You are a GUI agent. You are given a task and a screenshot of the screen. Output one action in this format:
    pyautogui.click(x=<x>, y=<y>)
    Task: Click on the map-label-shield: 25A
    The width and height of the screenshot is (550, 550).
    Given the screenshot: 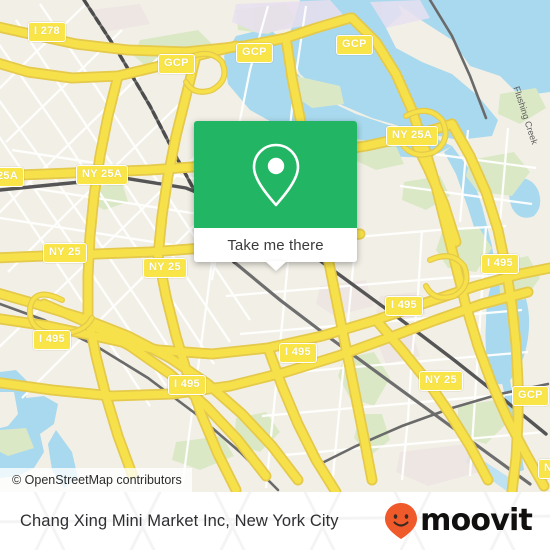 What is the action you would take?
    pyautogui.click(x=12, y=177)
    